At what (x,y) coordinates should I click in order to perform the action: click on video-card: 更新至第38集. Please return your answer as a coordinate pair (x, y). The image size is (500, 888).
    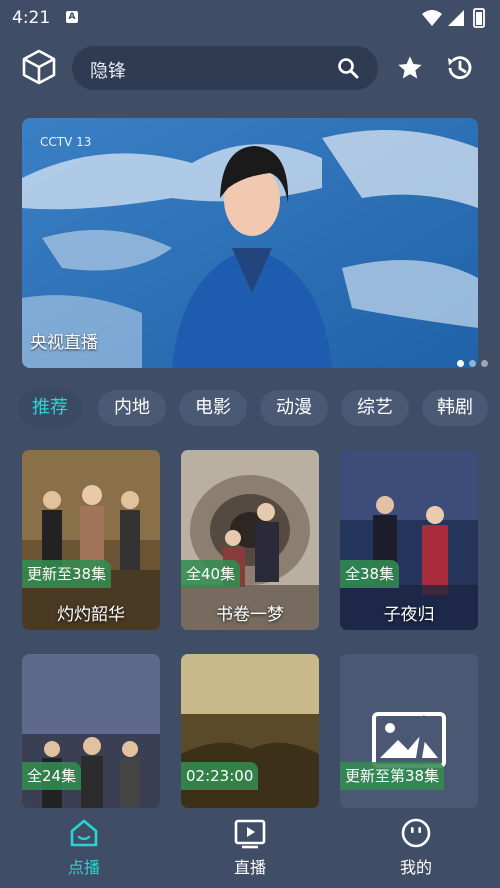
    Looking at the image, I should click on (409, 731).